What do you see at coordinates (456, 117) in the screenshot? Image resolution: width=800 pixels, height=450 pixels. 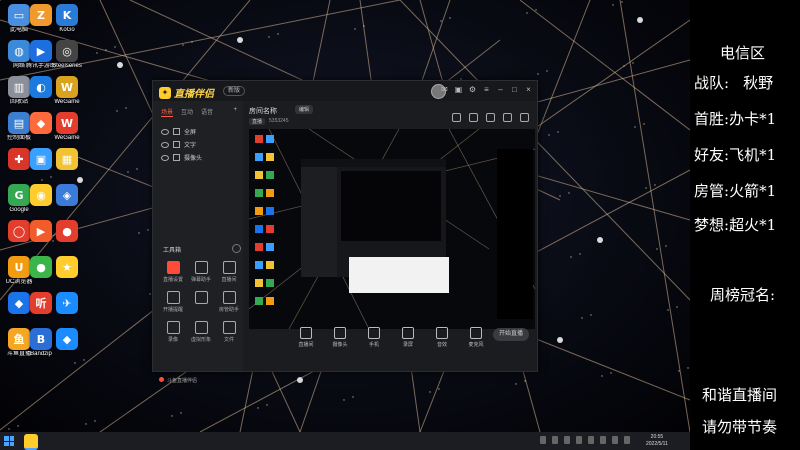 I see `grid-icon` at bounding box center [456, 117].